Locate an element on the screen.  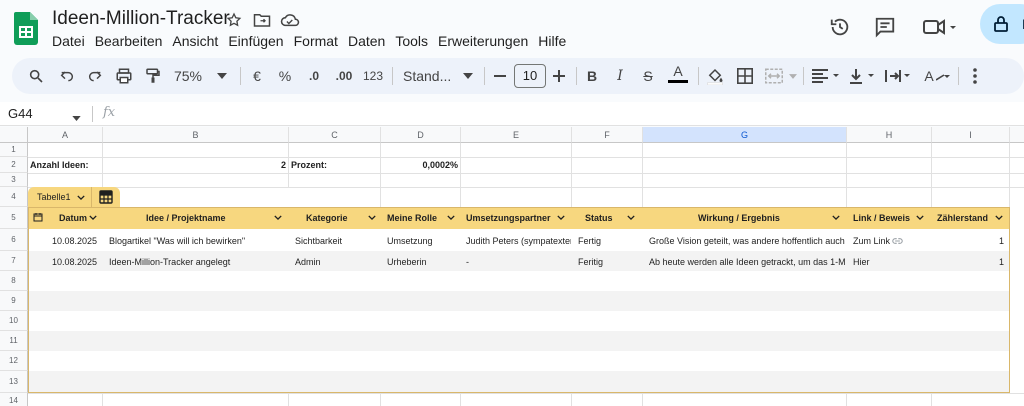
undo-icon is located at coordinates (67, 76).